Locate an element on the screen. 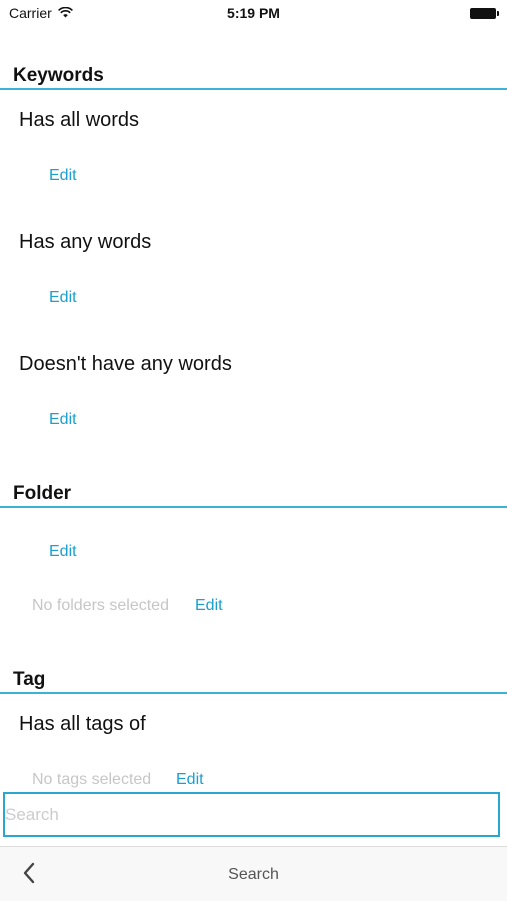 The height and width of the screenshot is (901, 507). section-header-folder: Folder is located at coordinates (253, 494).